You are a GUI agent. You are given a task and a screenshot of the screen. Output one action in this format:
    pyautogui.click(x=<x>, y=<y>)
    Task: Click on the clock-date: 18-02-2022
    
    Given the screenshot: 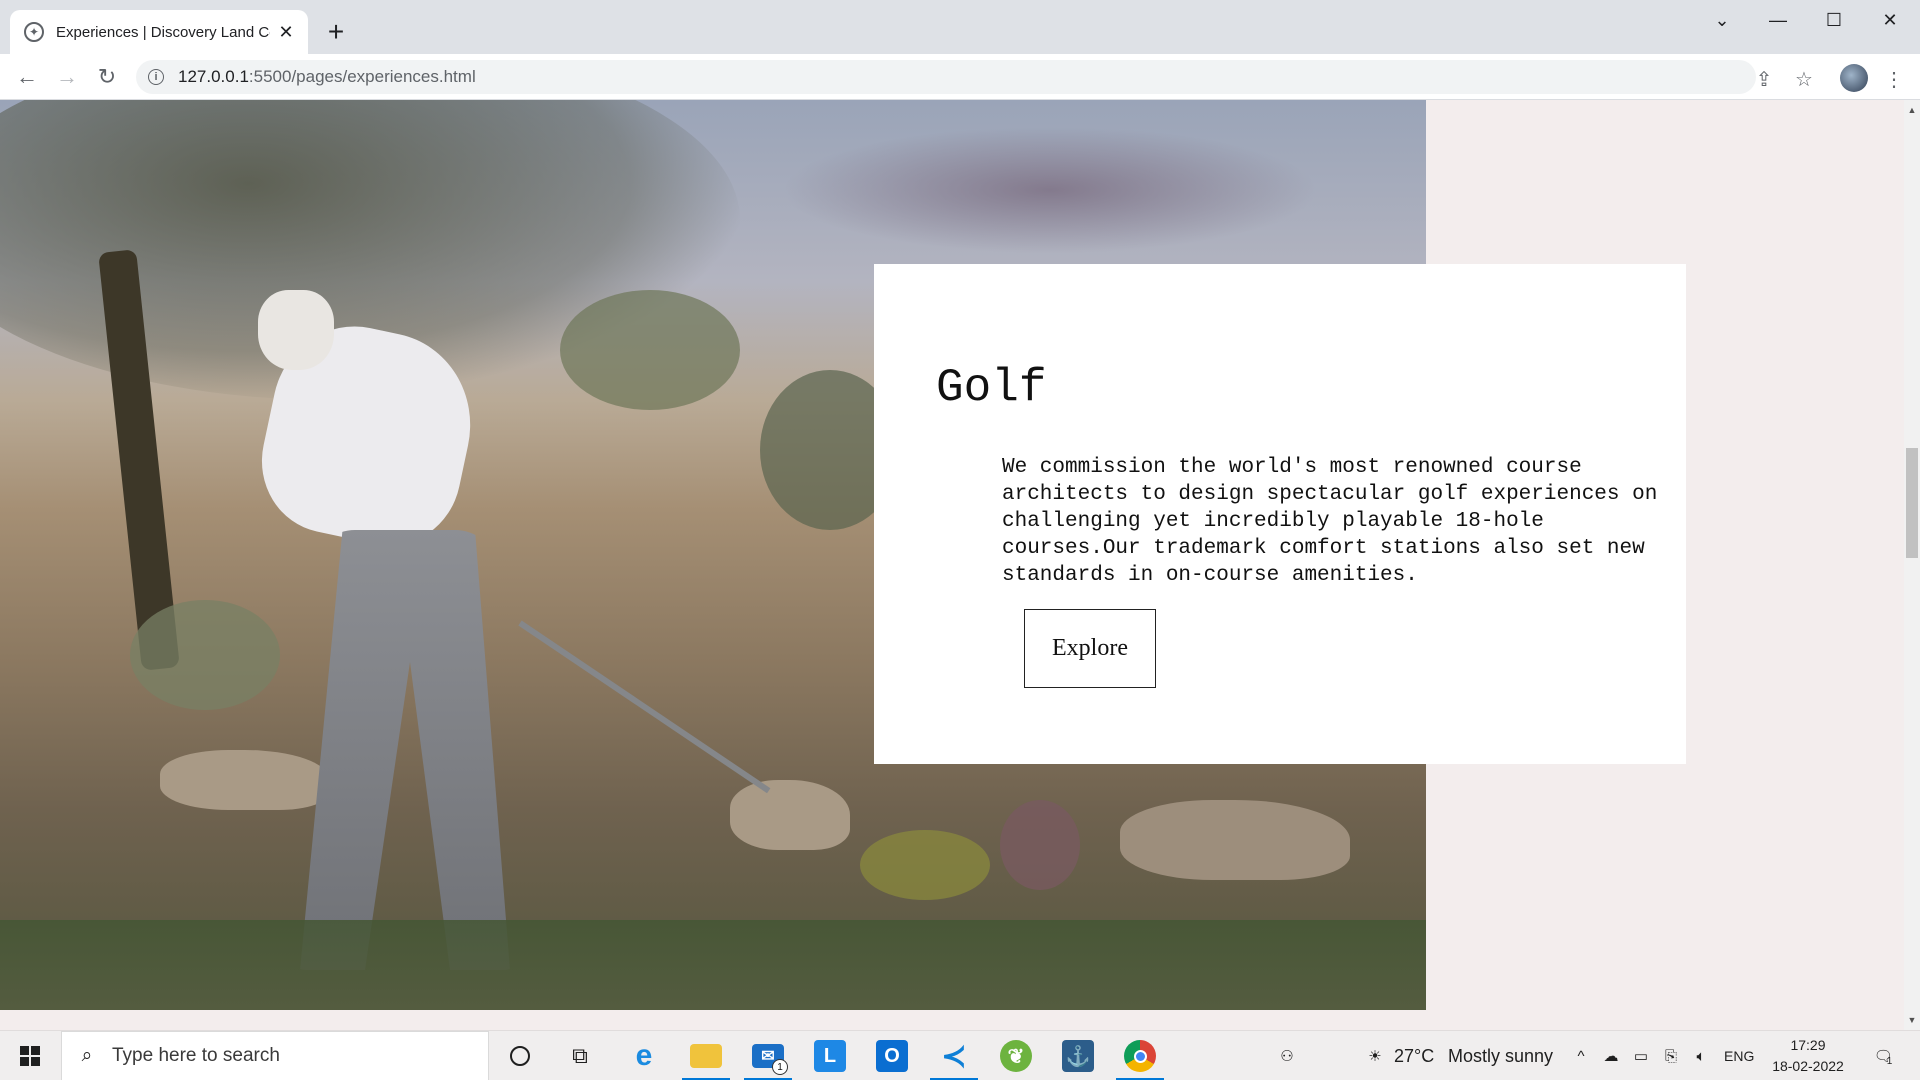 What is the action you would take?
    pyautogui.click(x=1808, y=1066)
    